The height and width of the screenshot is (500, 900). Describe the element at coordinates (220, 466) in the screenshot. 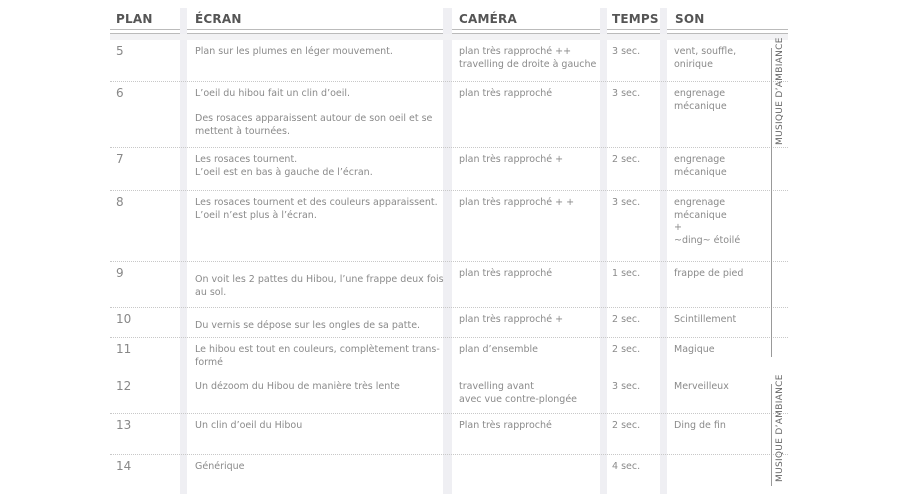

I see `ecran-cell: Générique` at that location.